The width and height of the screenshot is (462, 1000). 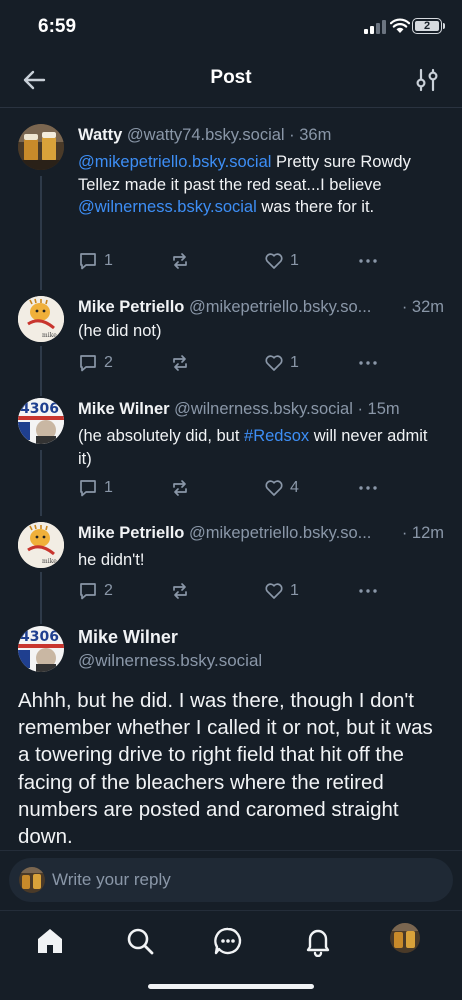 What do you see at coordinates (140, 941) in the screenshot?
I see `search-icon` at bounding box center [140, 941].